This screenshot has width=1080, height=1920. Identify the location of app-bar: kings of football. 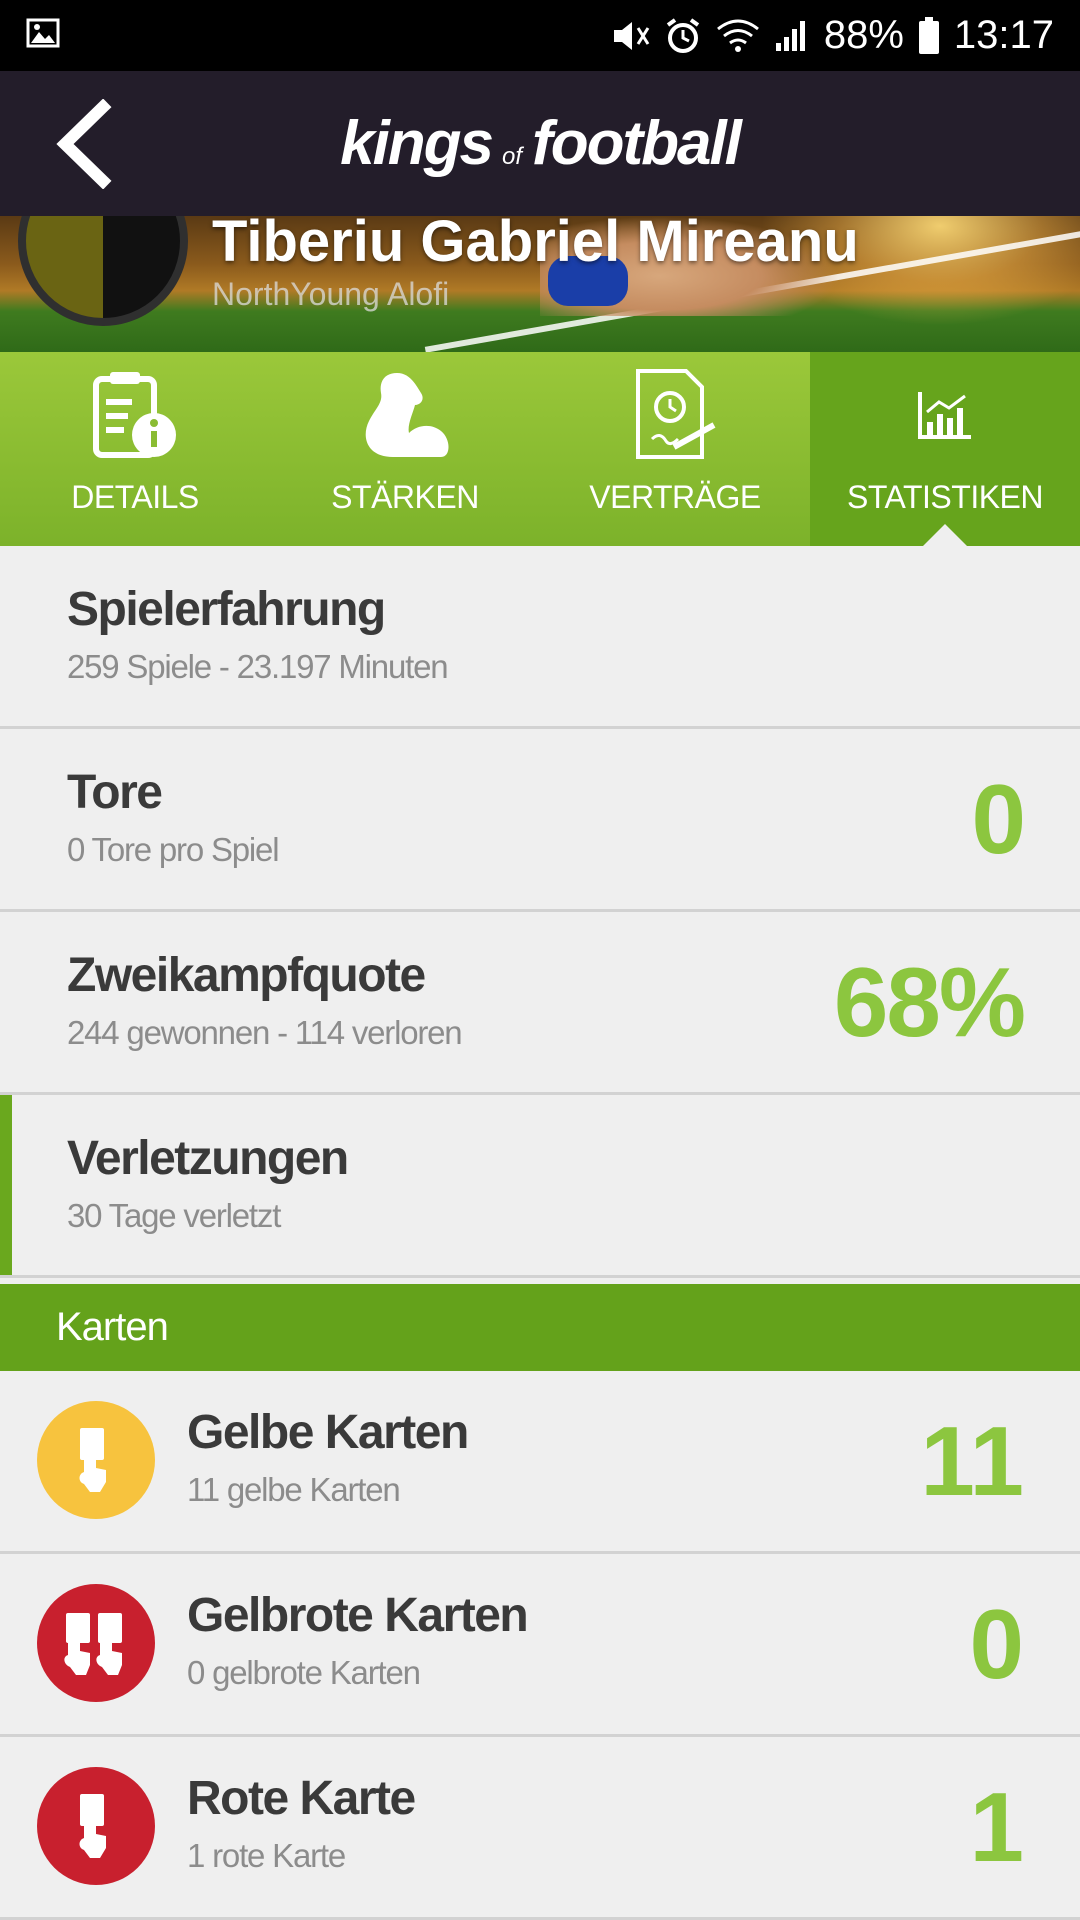
(540, 143).